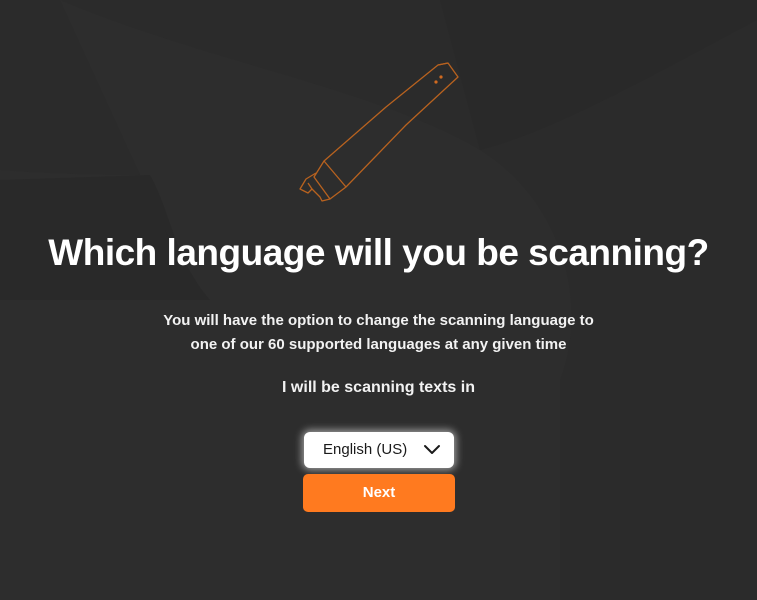 The width and height of the screenshot is (757, 600). What do you see at coordinates (379, 493) in the screenshot?
I see `next-button: Next` at bounding box center [379, 493].